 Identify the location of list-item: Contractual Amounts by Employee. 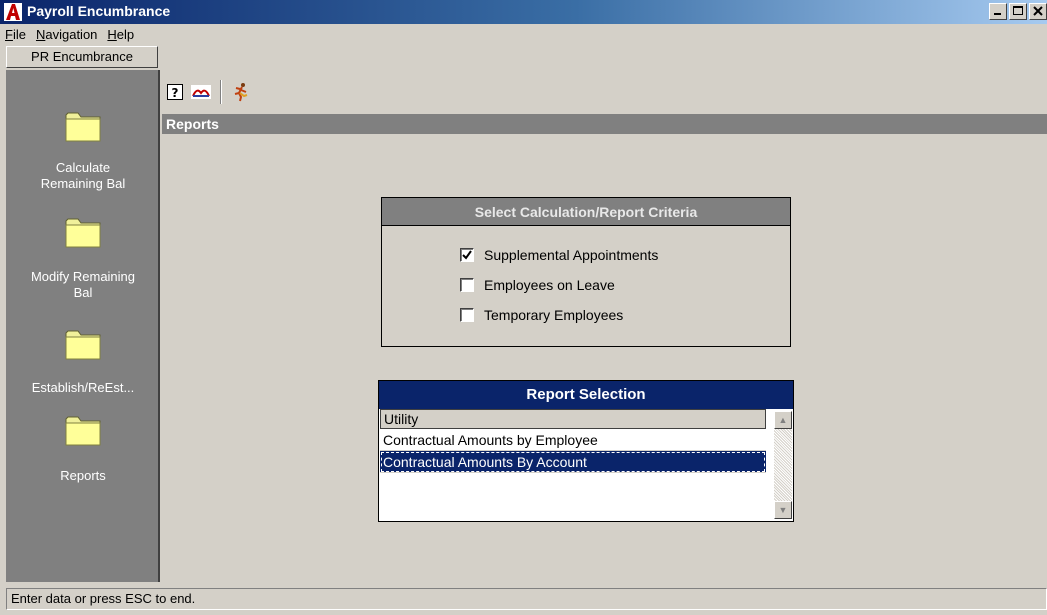
(573, 440).